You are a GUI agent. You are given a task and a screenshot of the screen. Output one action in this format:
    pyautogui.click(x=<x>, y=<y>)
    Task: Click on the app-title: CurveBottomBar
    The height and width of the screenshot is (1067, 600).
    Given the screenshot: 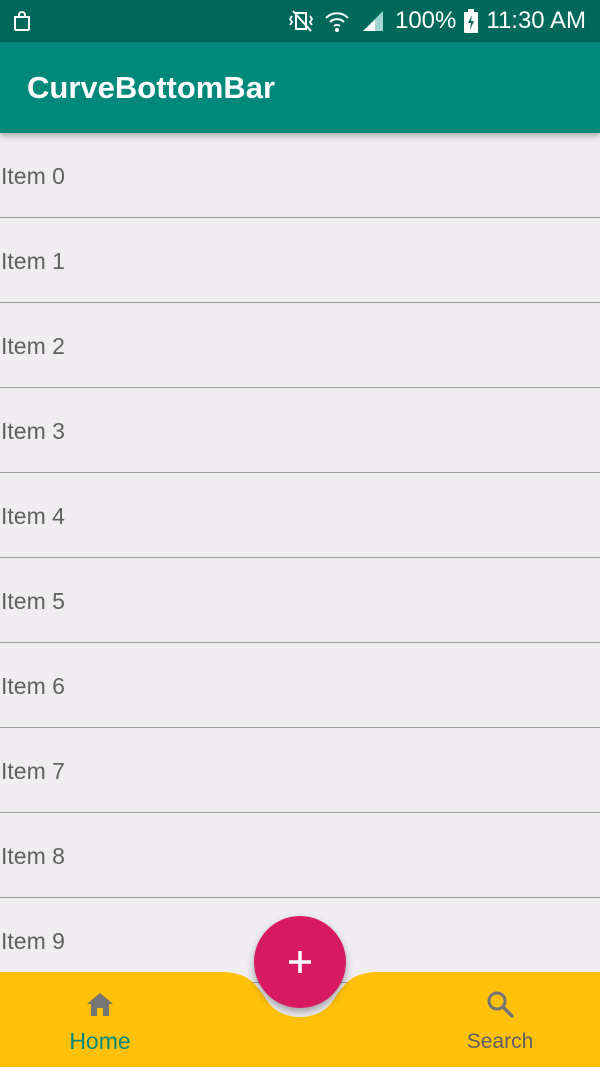 What is the action you would take?
    pyautogui.click(x=151, y=87)
    